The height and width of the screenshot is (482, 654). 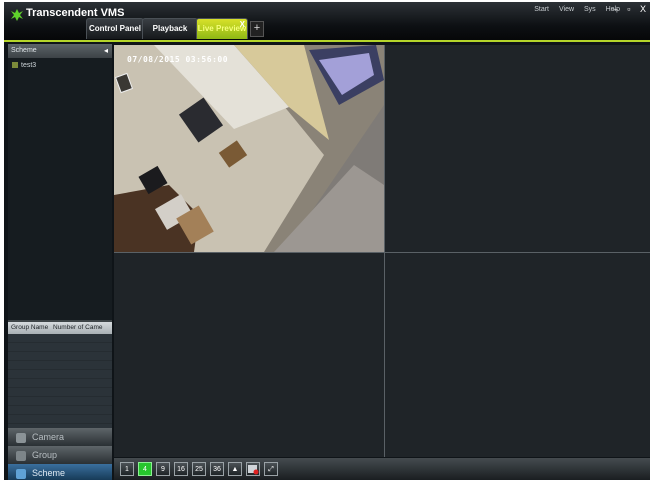 I want to click on nav-scheme-button: Scheme, so click(x=60, y=472).